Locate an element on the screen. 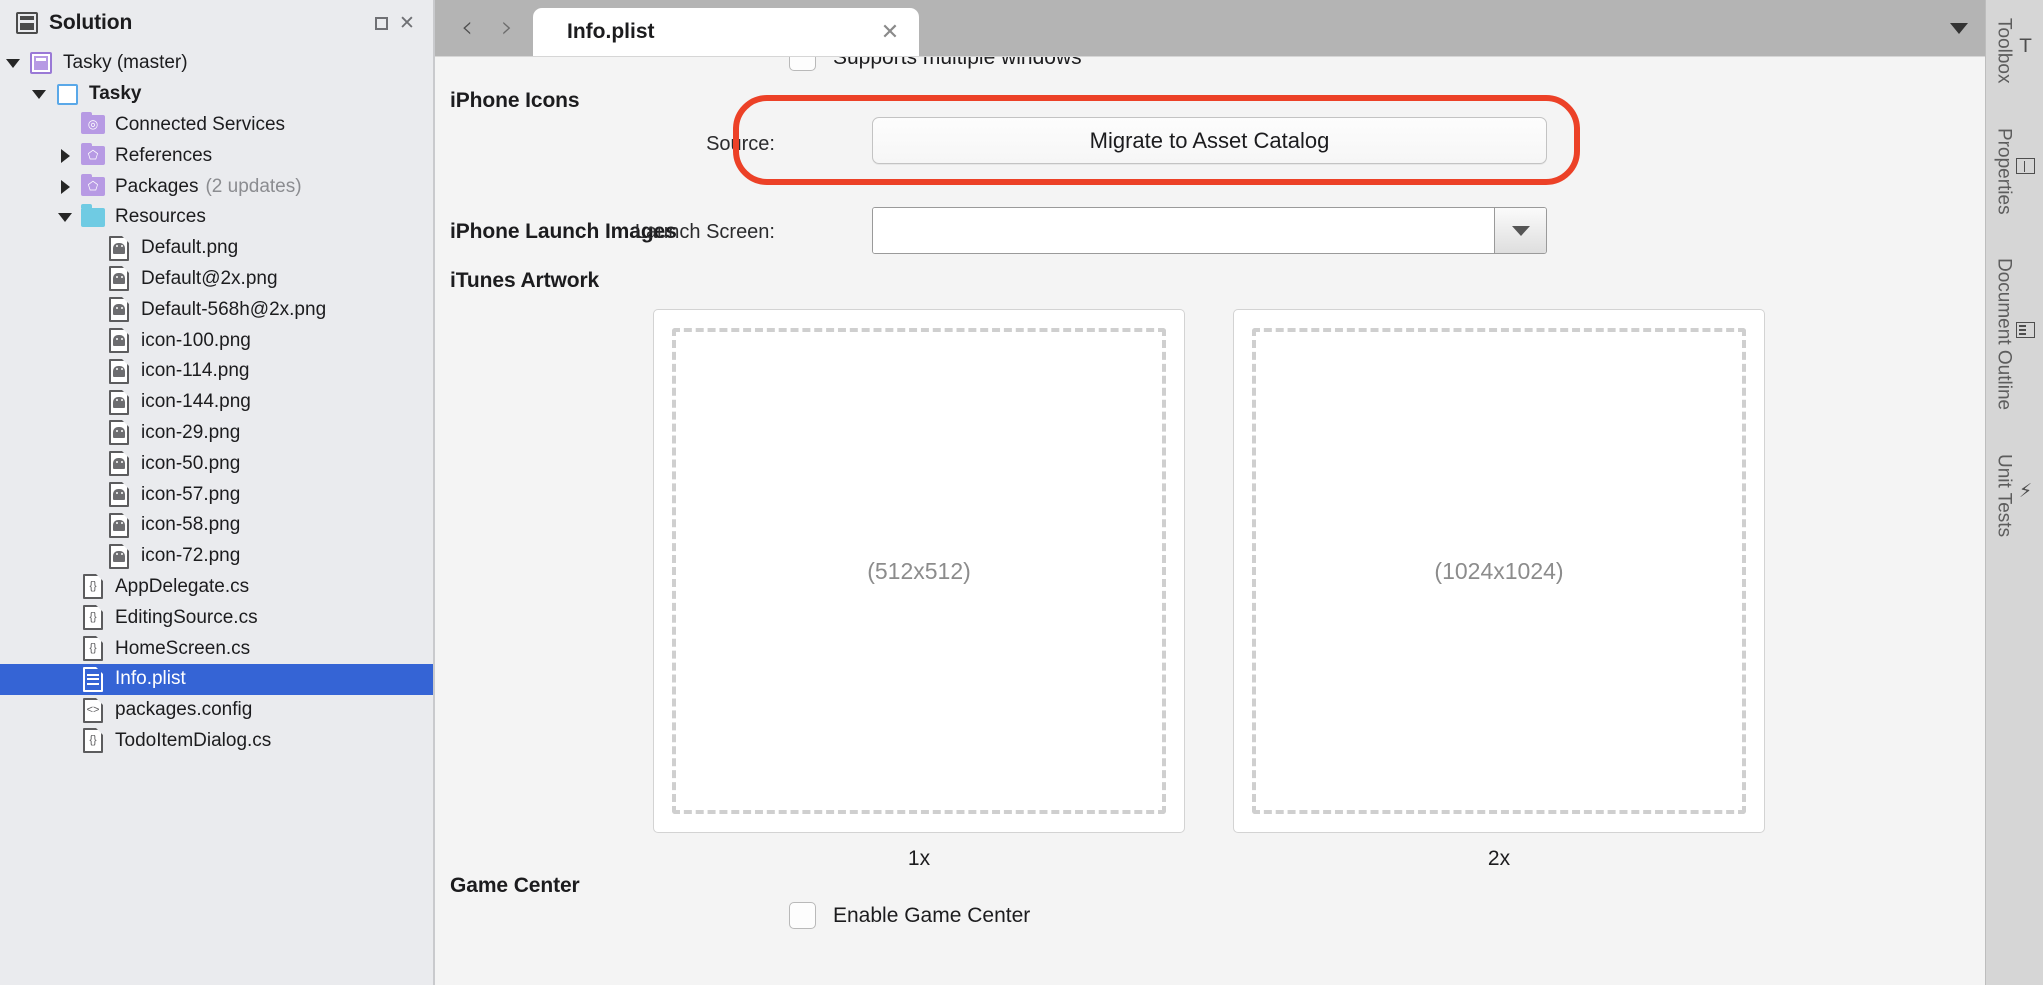 The height and width of the screenshot is (985, 2043). tree-item-label: Info.plist is located at coordinates (150, 679).